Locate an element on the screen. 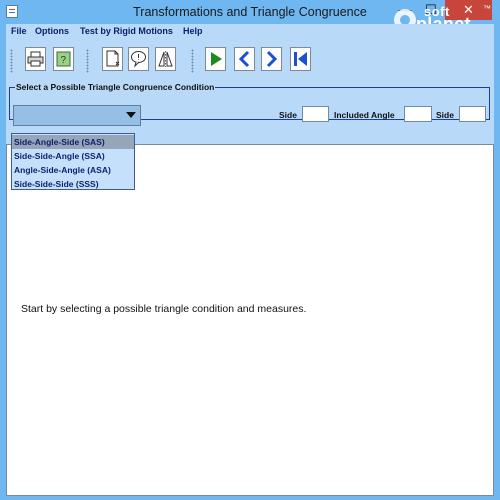 The width and height of the screenshot is (500, 500). menu-file: File is located at coordinates (19, 31).